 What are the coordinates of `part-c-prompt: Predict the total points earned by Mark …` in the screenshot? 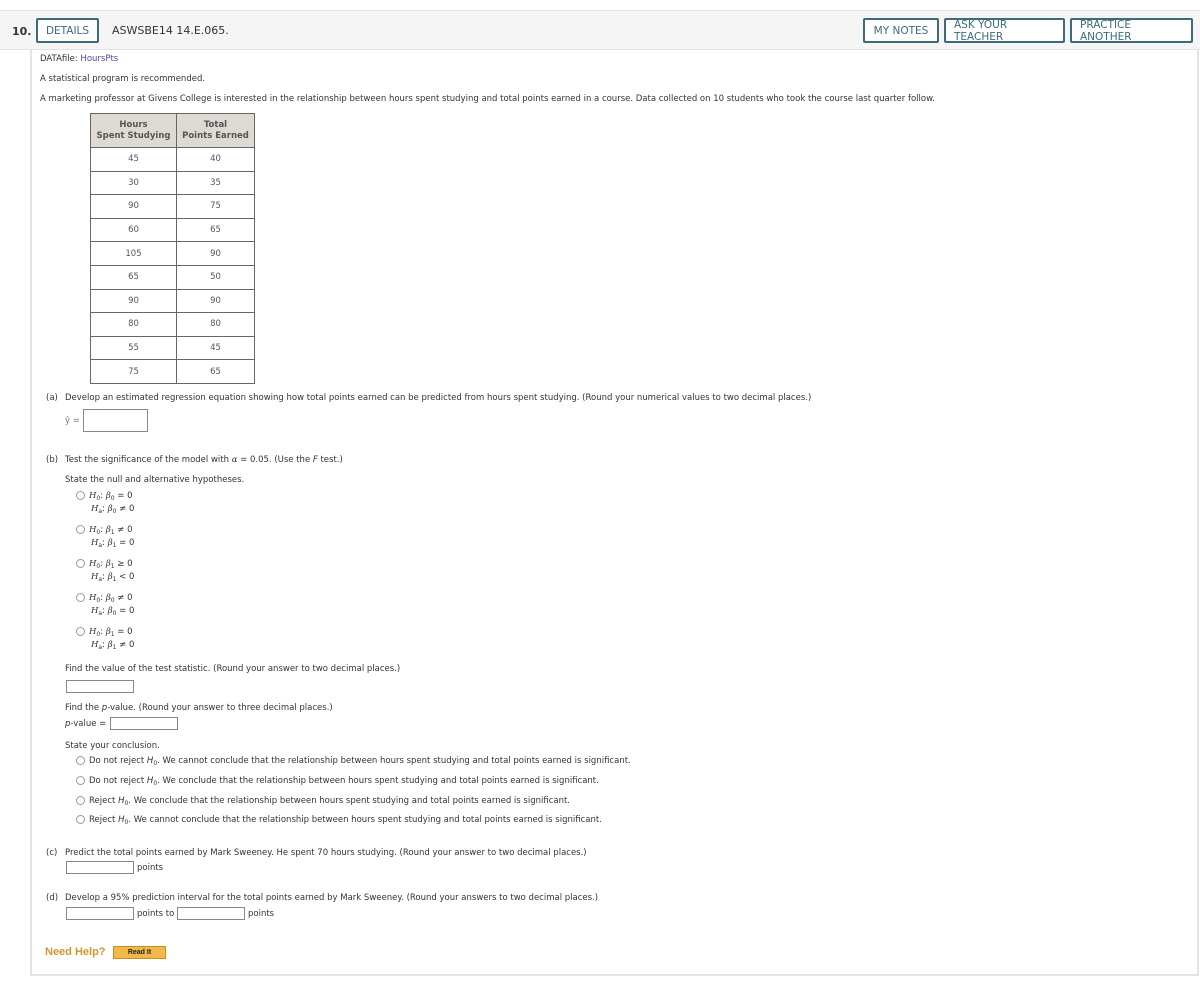 It's located at (326, 853).